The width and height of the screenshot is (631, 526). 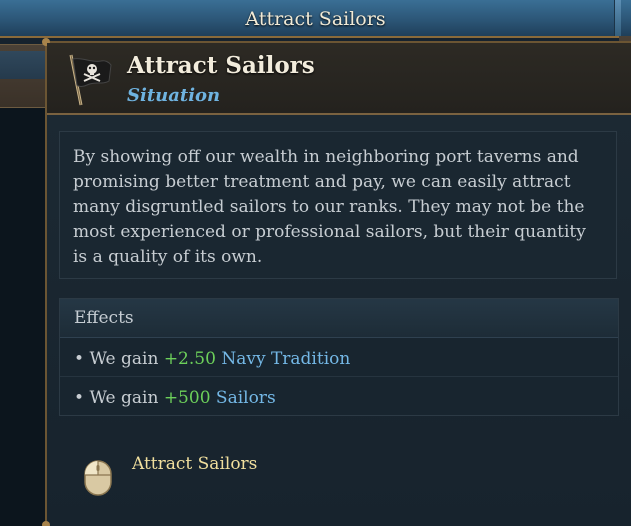 What do you see at coordinates (90, 80) in the screenshot?
I see `pirate-flag-icon` at bounding box center [90, 80].